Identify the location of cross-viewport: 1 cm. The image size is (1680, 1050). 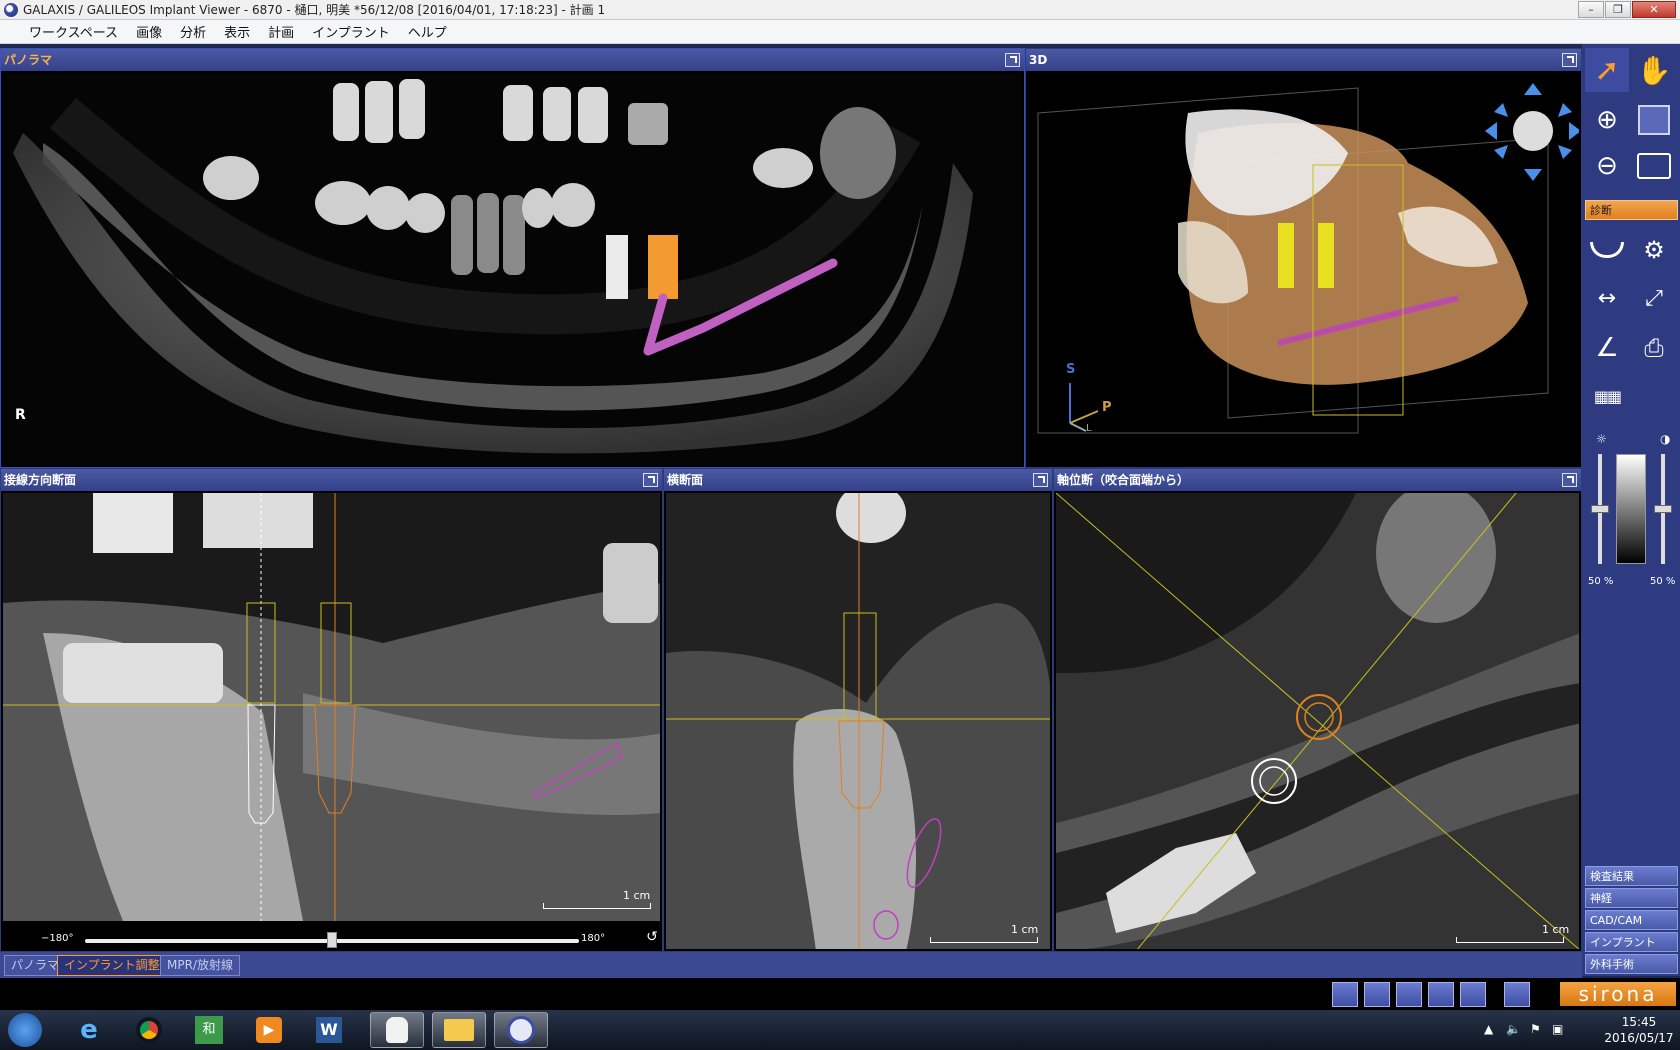
(858, 721).